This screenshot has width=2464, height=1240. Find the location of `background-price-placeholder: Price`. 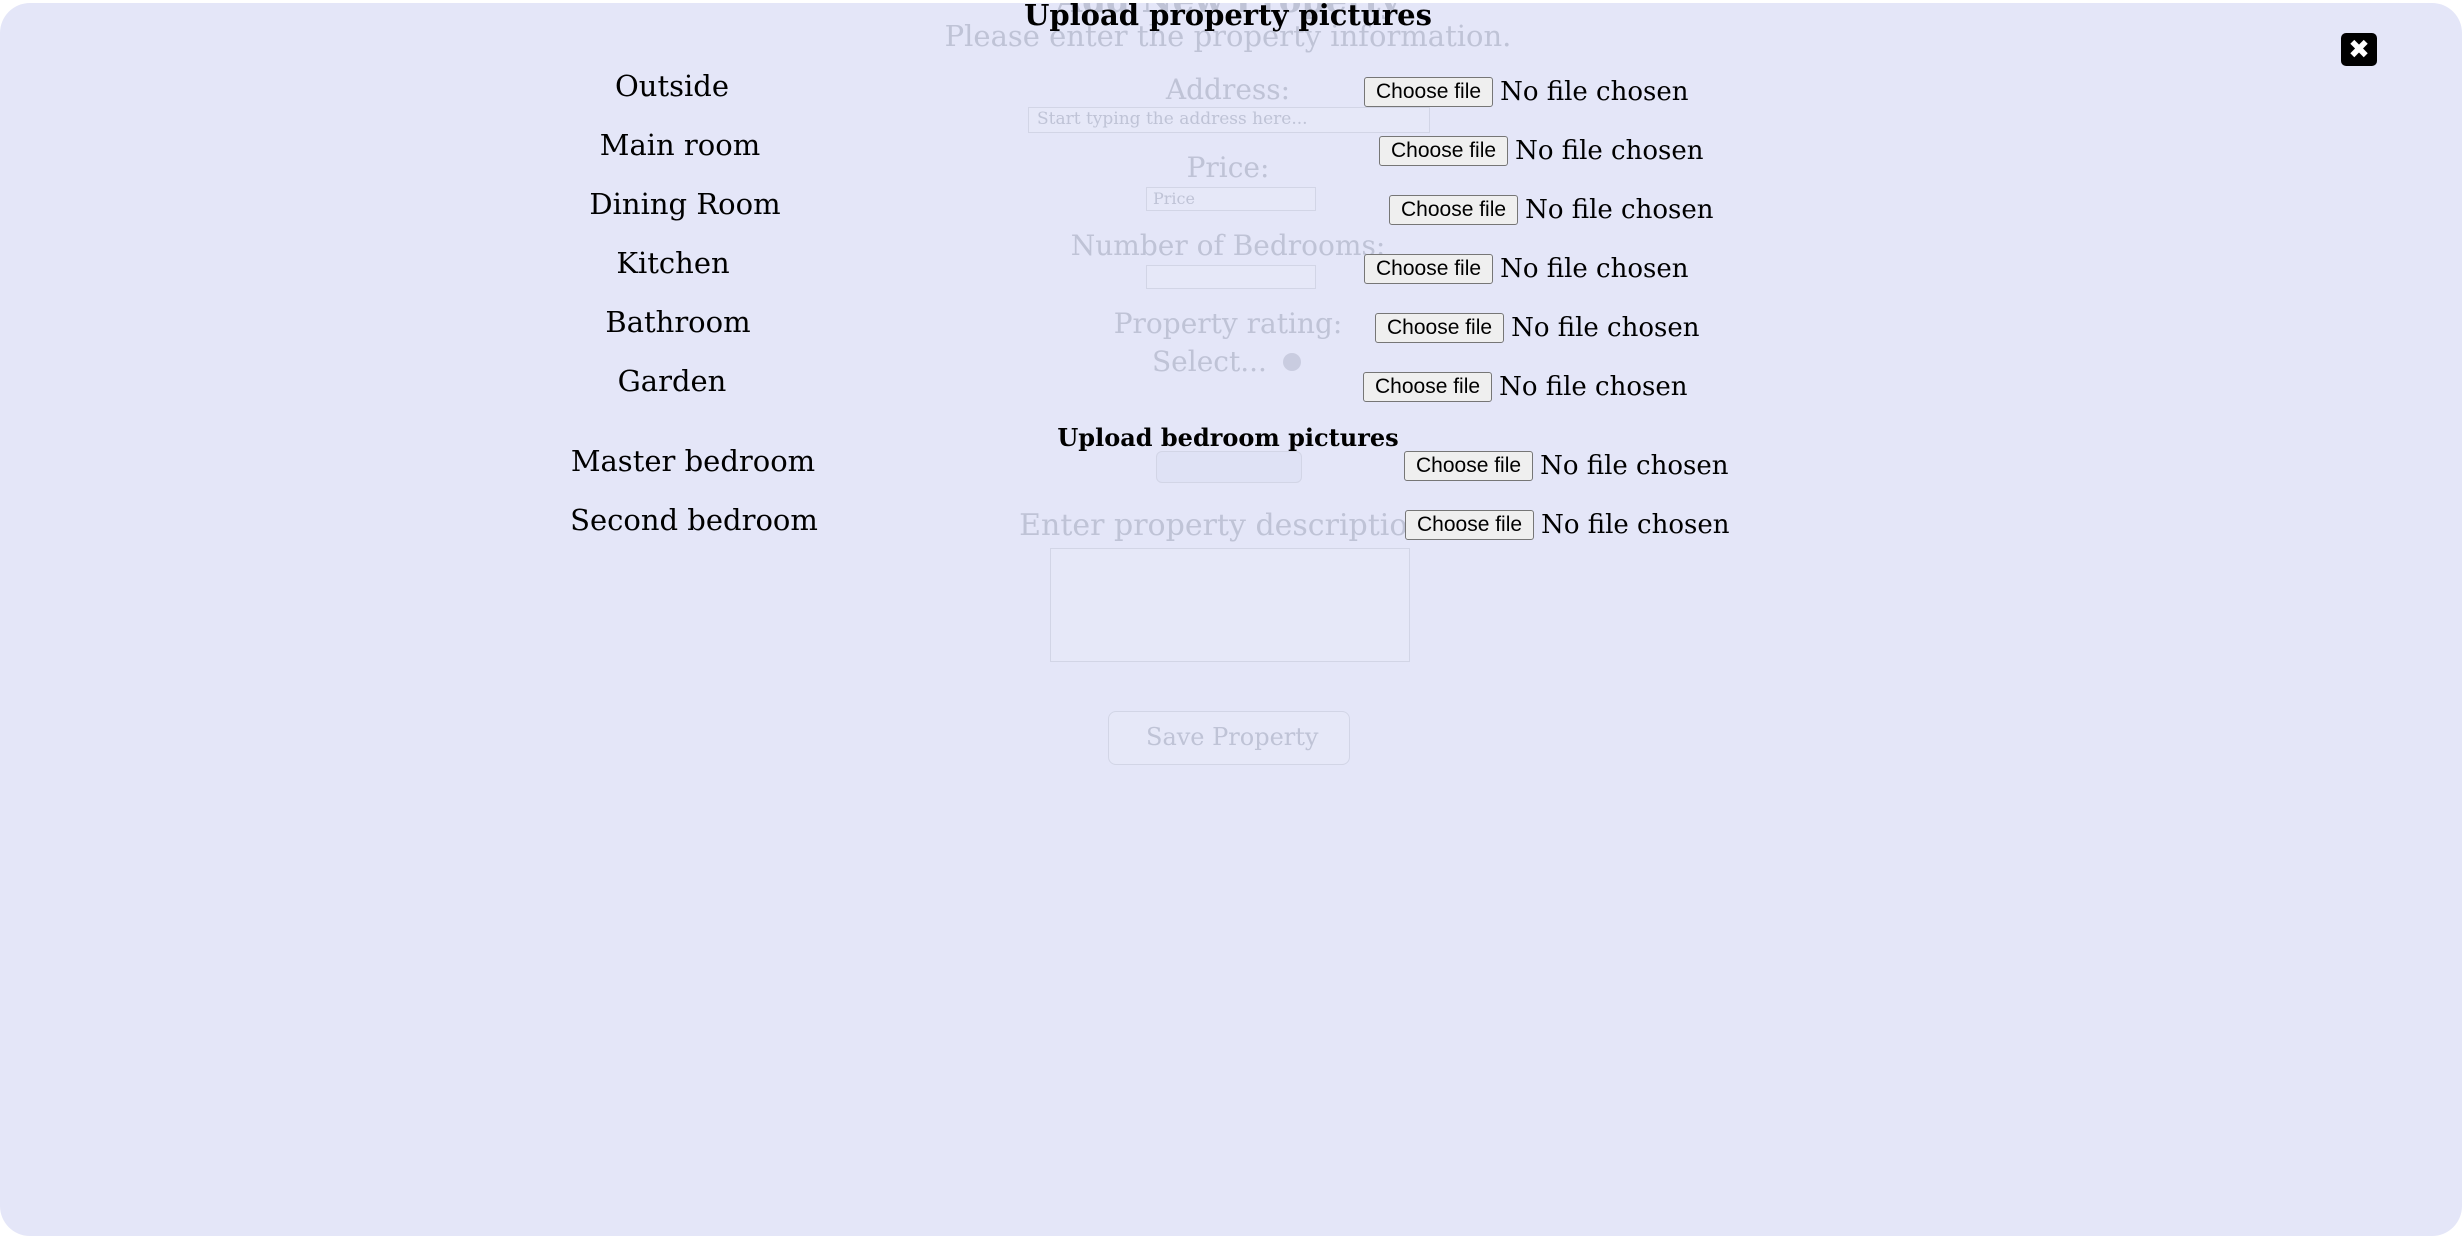

background-price-placeholder: Price is located at coordinates (1174, 198).